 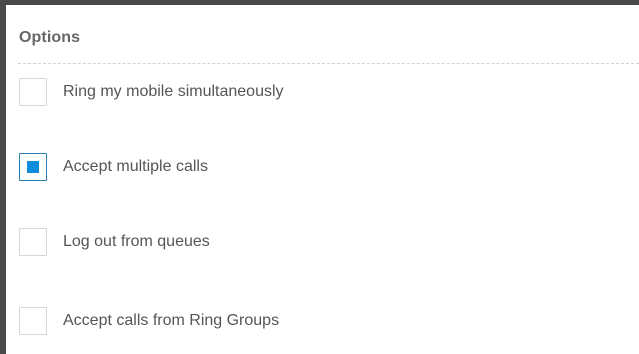 What do you see at coordinates (33, 92) in the screenshot?
I see `ring-mobile-checkbox` at bounding box center [33, 92].